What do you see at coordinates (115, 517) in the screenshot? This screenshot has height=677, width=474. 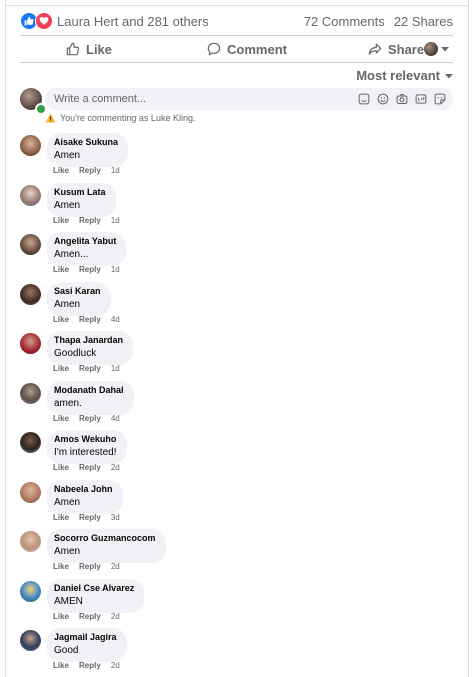 I see `comment-timestamp: 3d` at bounding box center [115, 517].